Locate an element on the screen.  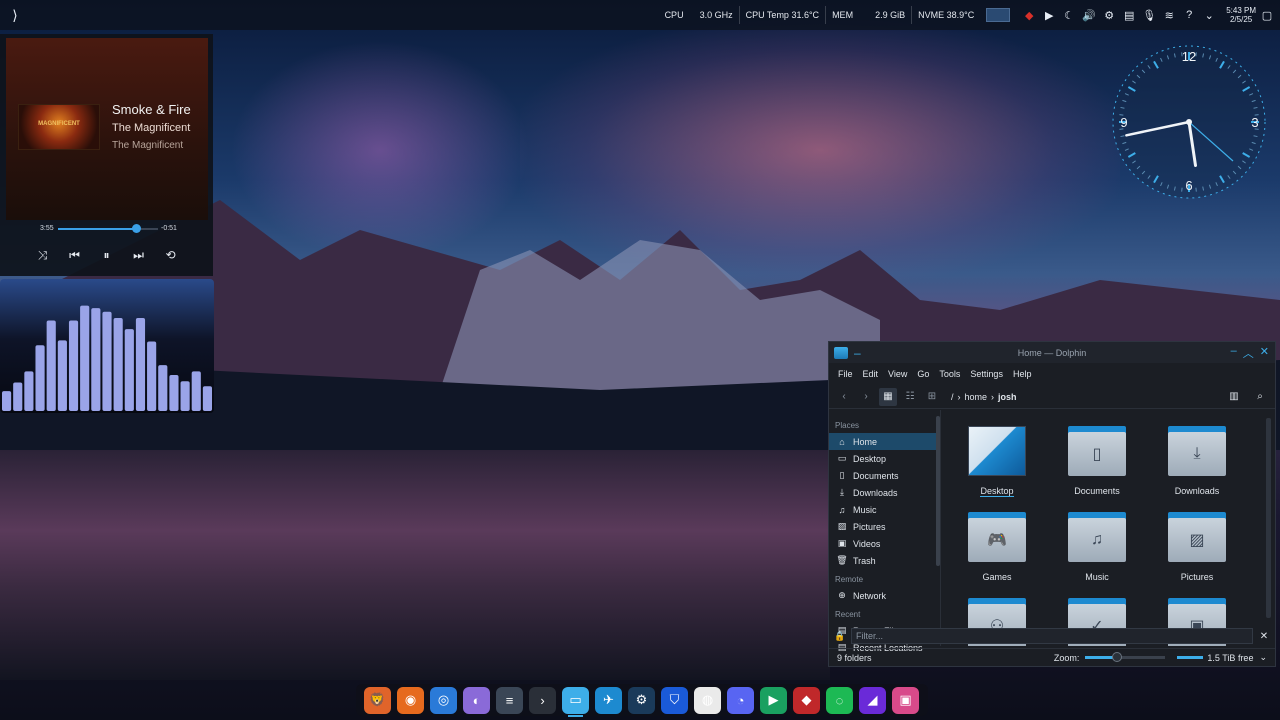
place-downloads: ⤓ Downloads is located at coordinates (884, 492).